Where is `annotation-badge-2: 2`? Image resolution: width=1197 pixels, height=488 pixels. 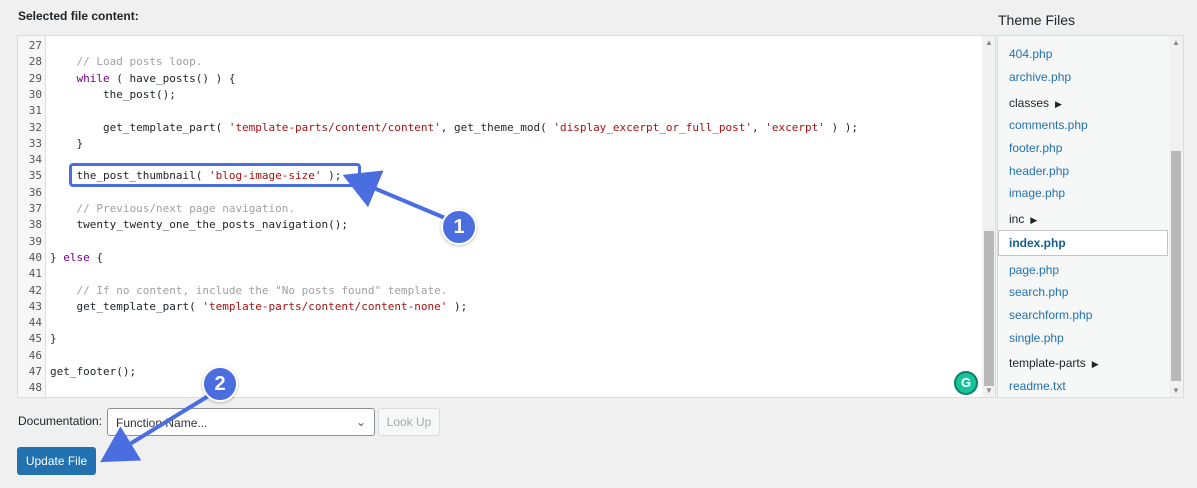 annotation-badge-2: 2 is located at coordinates (220, 384).